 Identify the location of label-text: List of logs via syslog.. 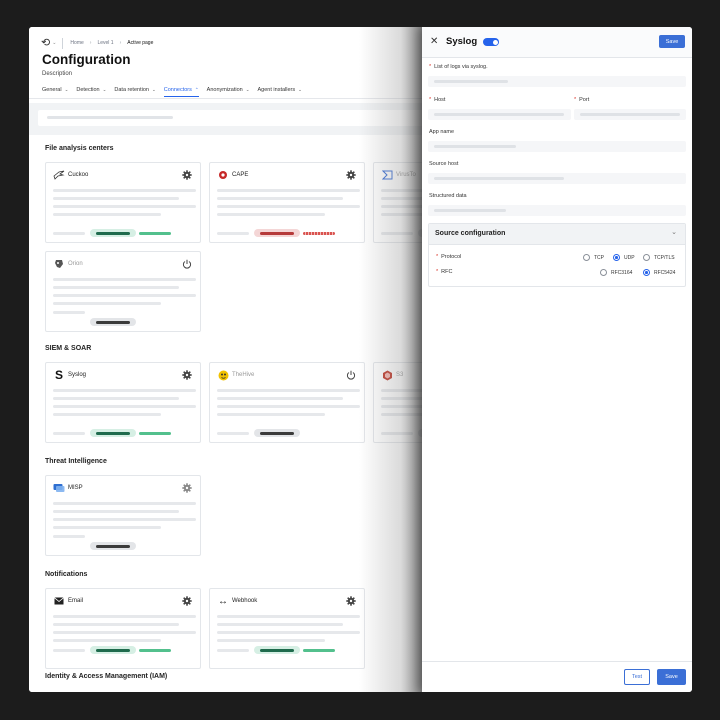
(461, 67).